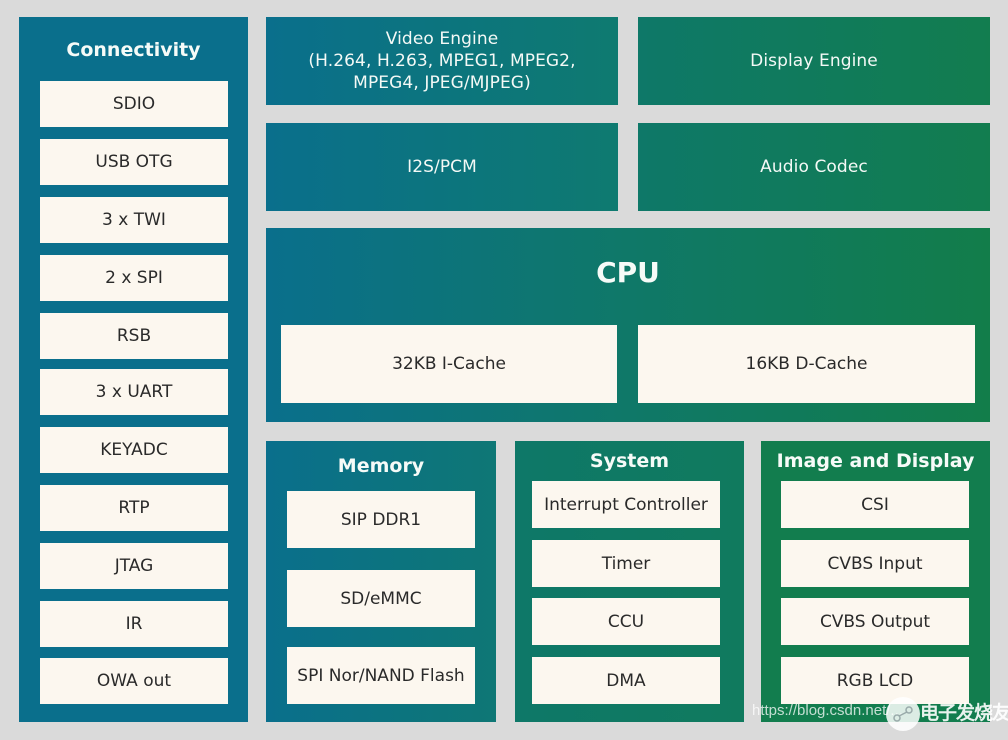 The width and height of the screenshot is (1008, 740). I want to click on memory-item: SPI Nor/NAND Flash, so click(381, 675).